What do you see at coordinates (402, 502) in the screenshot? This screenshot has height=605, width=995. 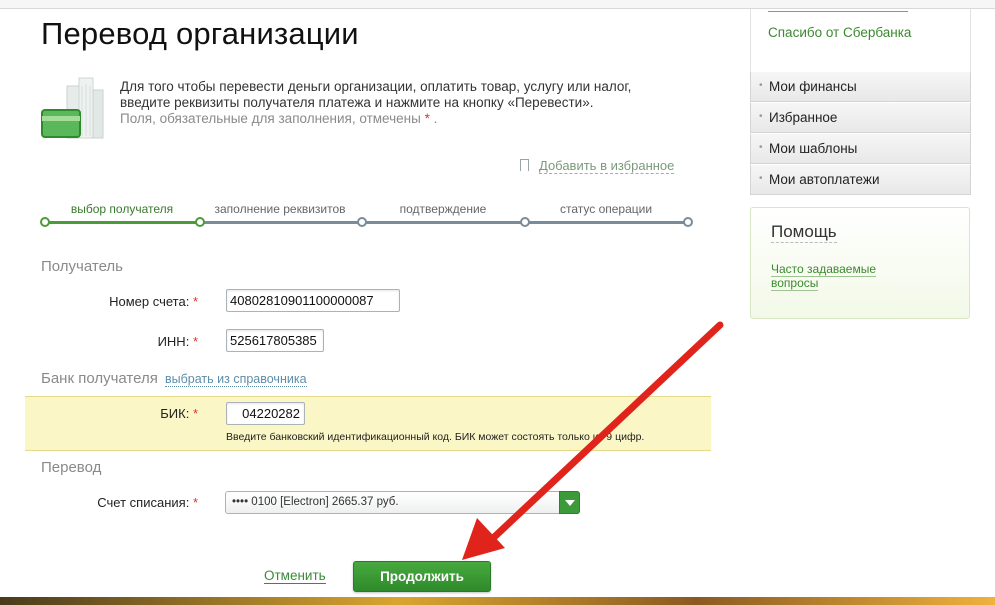 I see `debit-account-select: •••• 0100 [Electron] 2665.37 руб.` at bounding box center [402, 502].